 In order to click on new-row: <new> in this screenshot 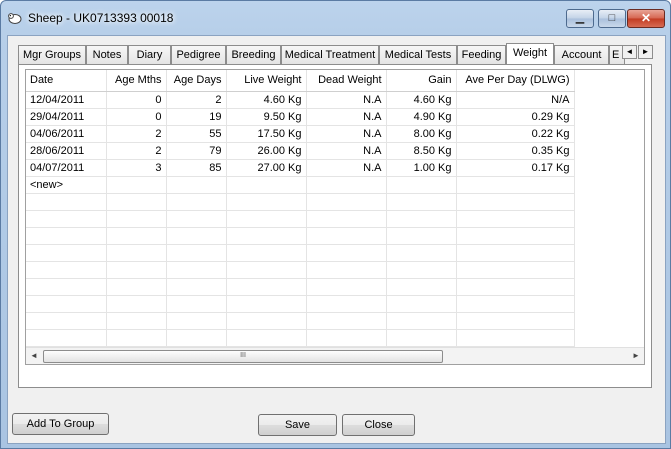, I will do `click(300, 185)`.